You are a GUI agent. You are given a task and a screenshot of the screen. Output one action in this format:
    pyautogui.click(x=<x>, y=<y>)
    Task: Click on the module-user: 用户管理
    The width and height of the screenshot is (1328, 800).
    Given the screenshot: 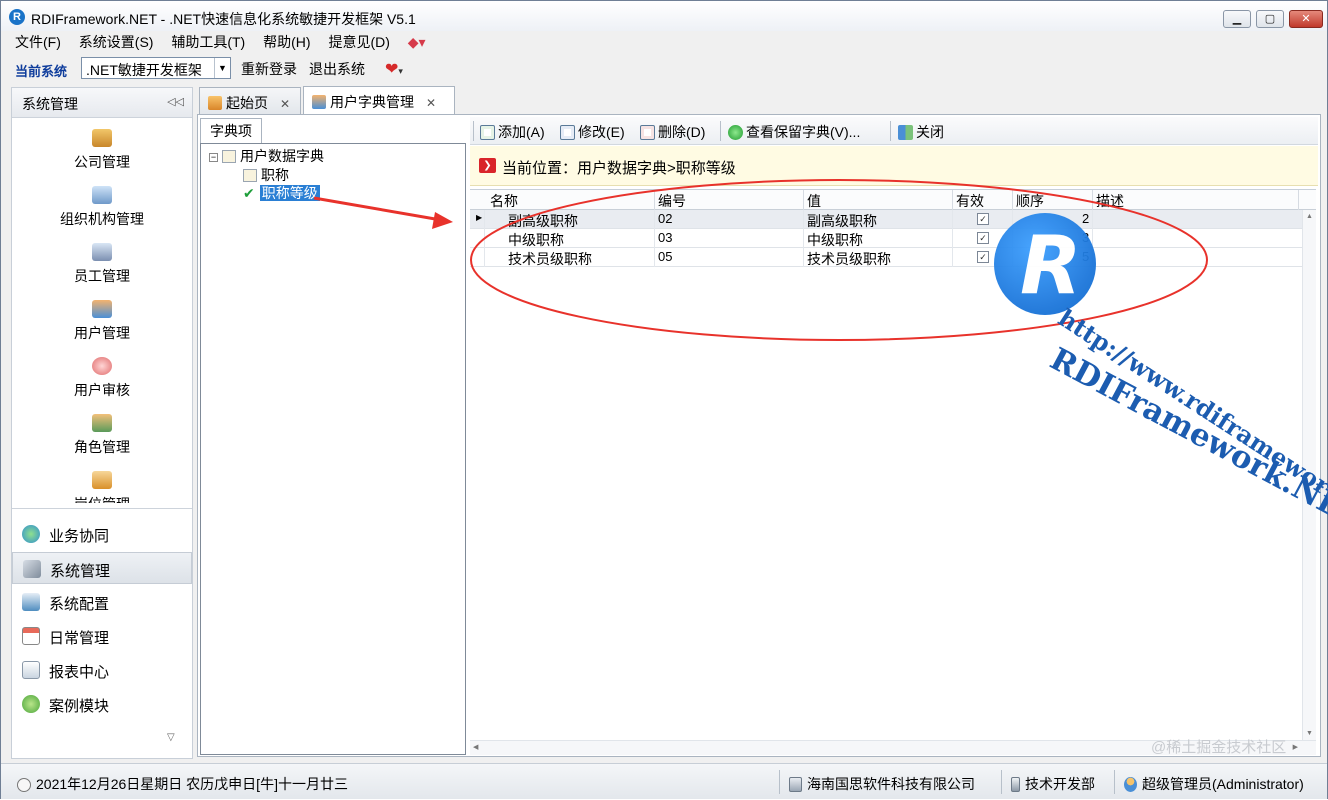 What is the action you would take?
    pyautogui.click(x=102, y=320)
    